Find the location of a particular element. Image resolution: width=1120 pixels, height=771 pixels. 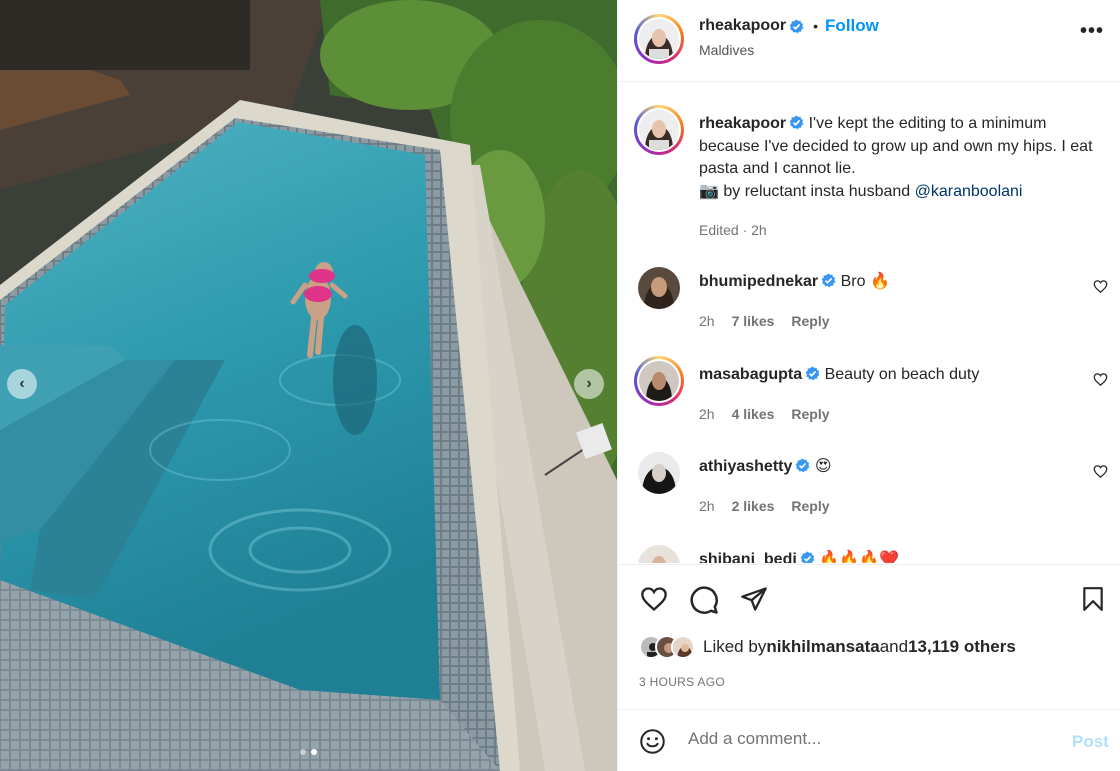

author-username: rheakapoor is located at coordinates (742, 26).